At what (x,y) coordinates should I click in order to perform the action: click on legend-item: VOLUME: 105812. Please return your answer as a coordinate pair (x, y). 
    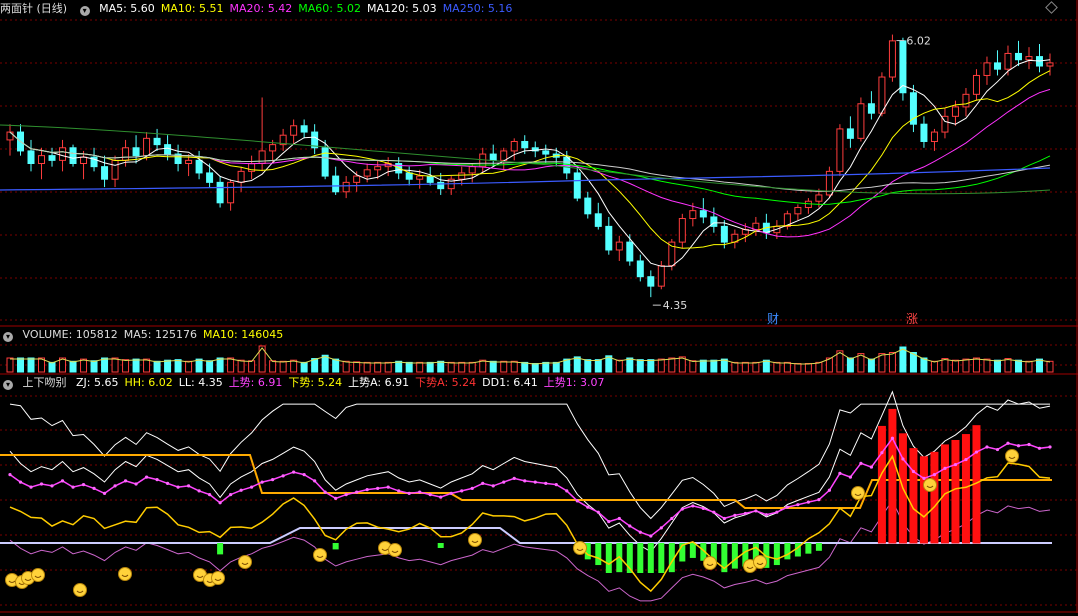
    Looking at the image, I should click on (70, 334).